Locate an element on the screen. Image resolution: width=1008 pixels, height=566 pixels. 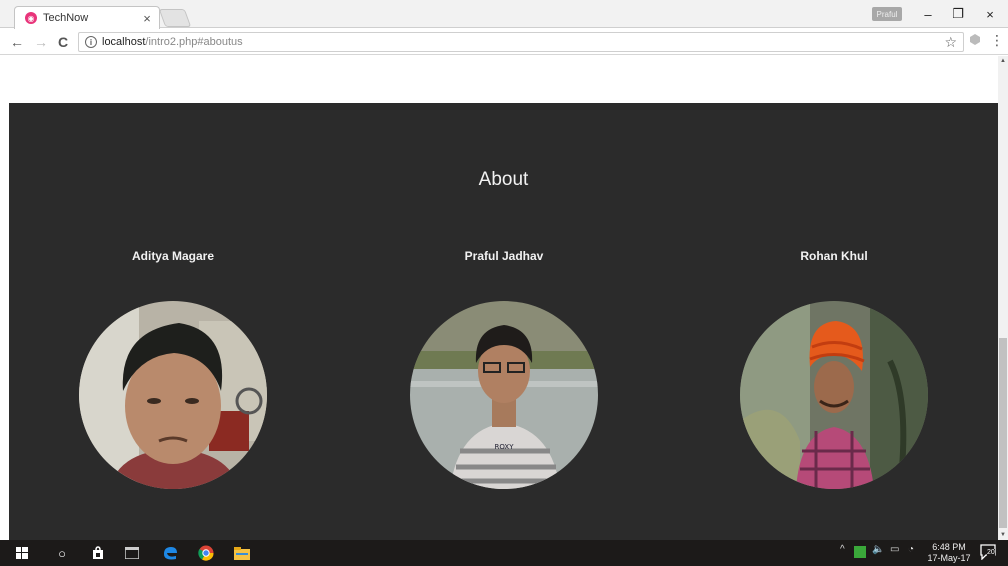
store-icon is located at coordinates (98, 553).